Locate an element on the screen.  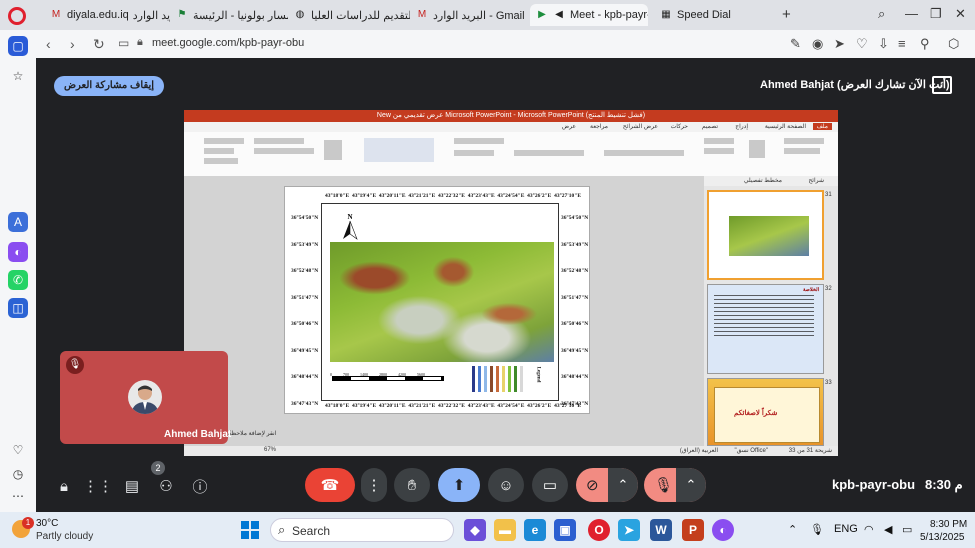
reload-icon: ↻ is located at coordinates (99, 44).